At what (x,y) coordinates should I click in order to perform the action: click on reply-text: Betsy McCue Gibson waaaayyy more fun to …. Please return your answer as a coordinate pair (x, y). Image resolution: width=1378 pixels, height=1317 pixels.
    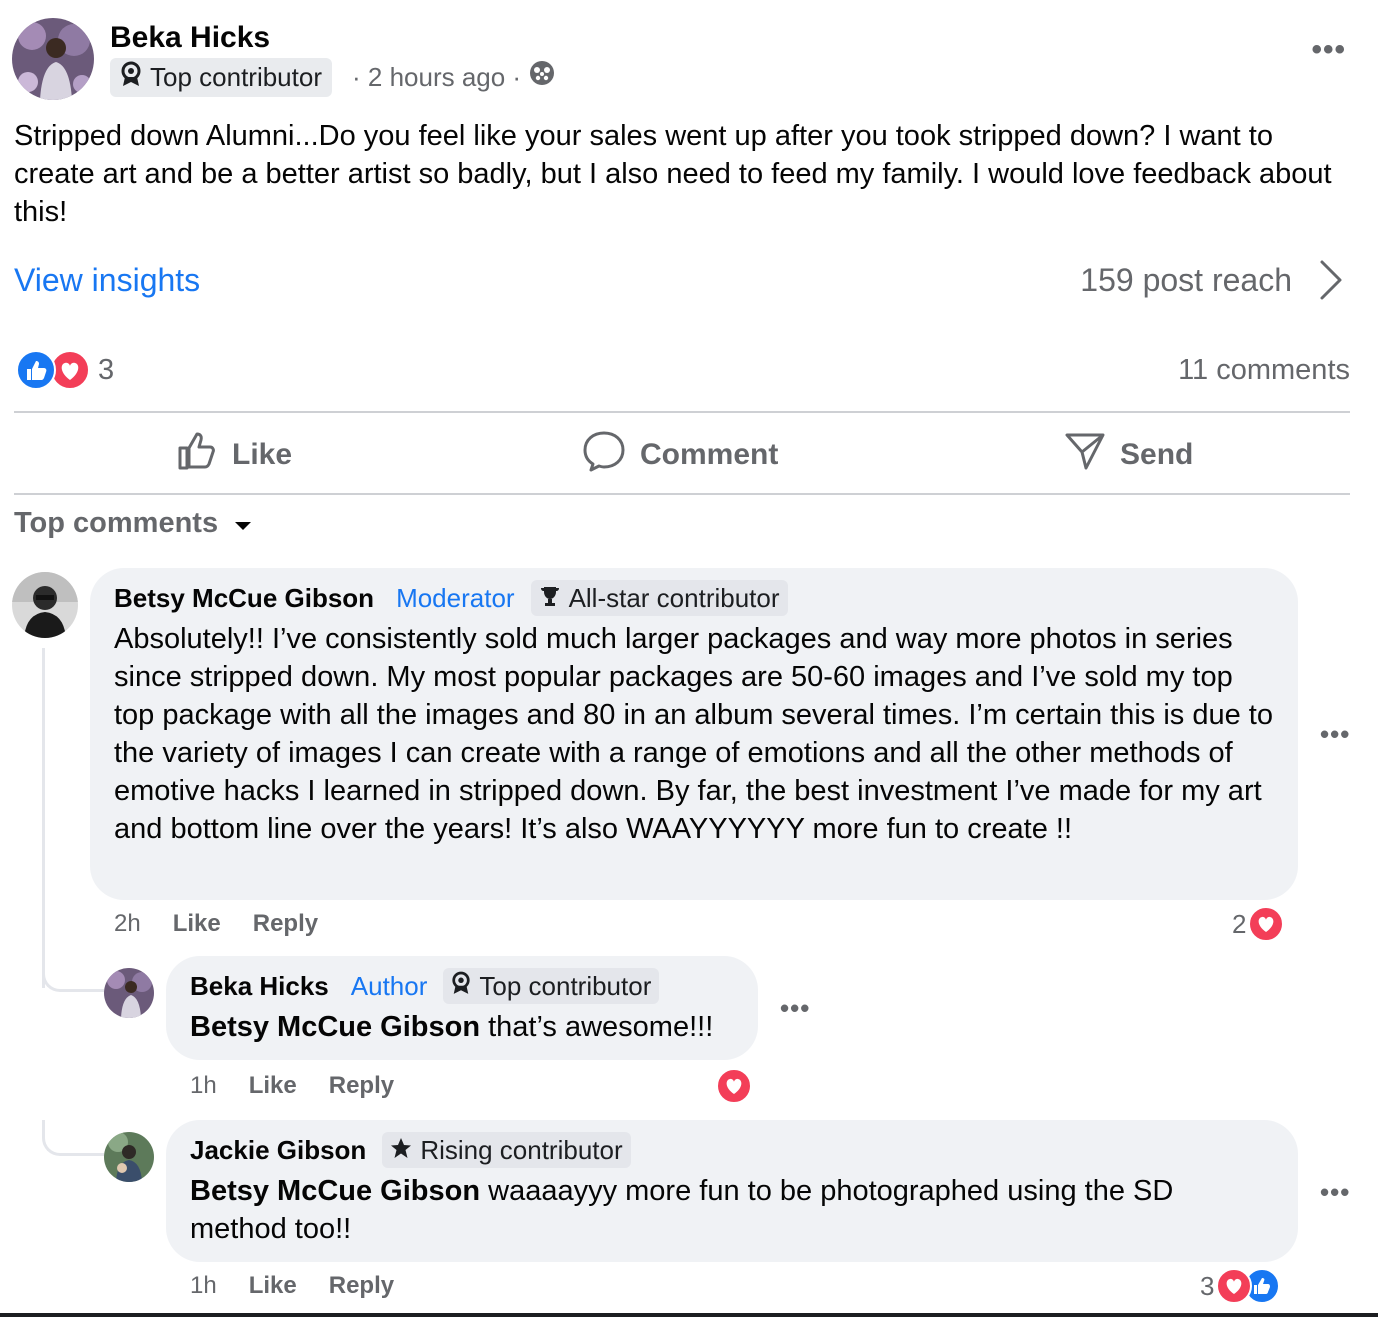
    Looking at the image, I should click on (720, 1210).